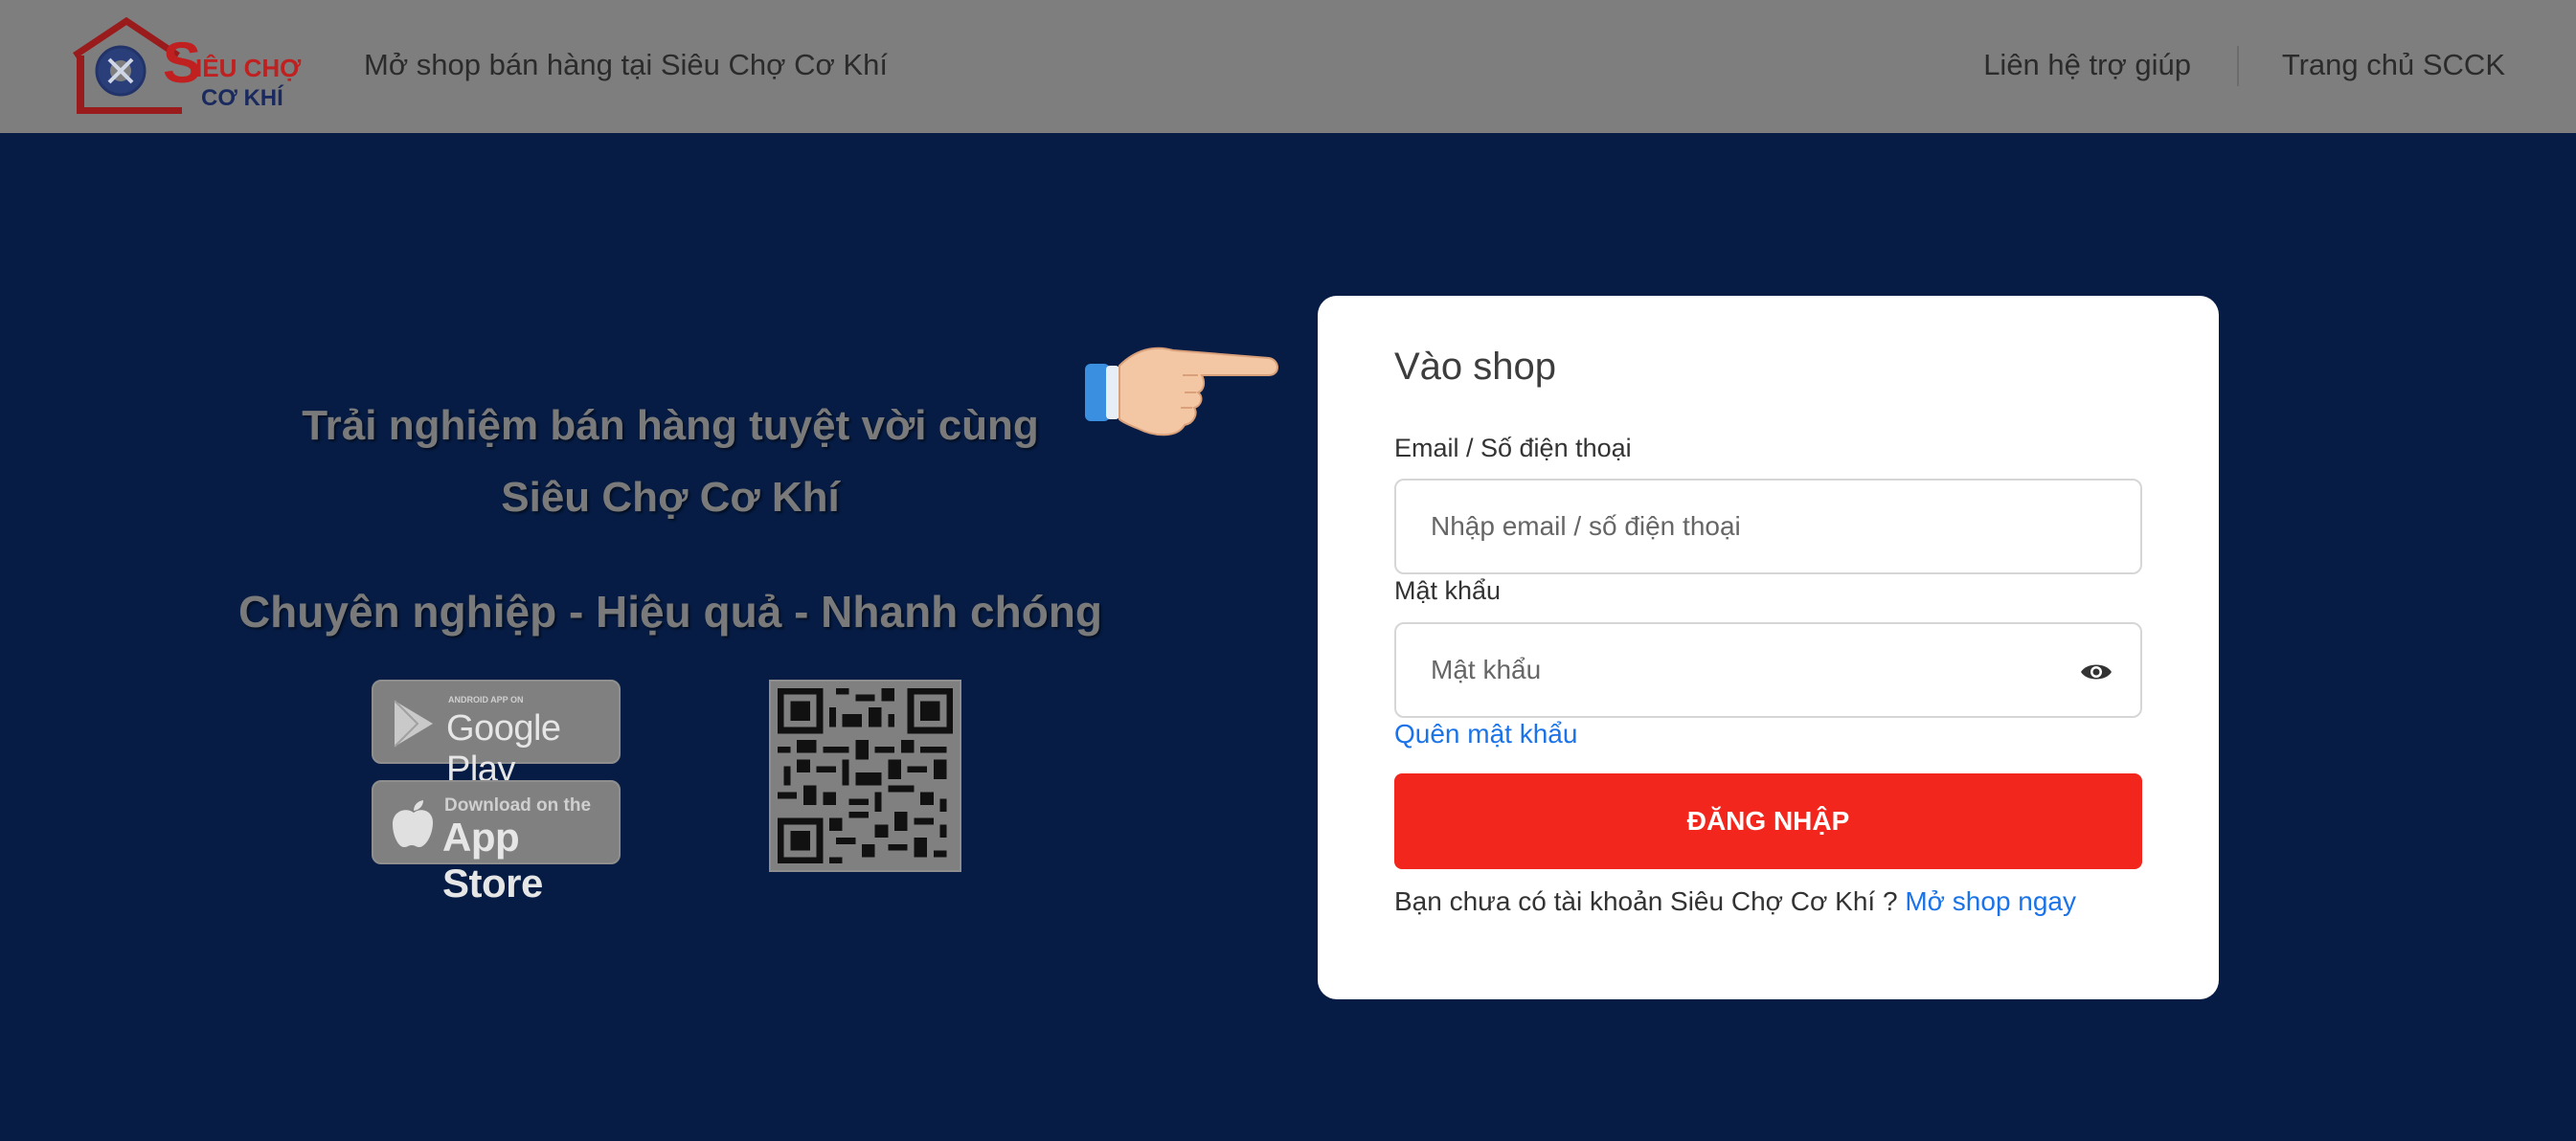 The width and height of the screenshot is (2576, 1141). Describe the element at coordinates (1768, 821) in the screenshot. I see `login-button: ĐĂNG NHẬP` at that location.